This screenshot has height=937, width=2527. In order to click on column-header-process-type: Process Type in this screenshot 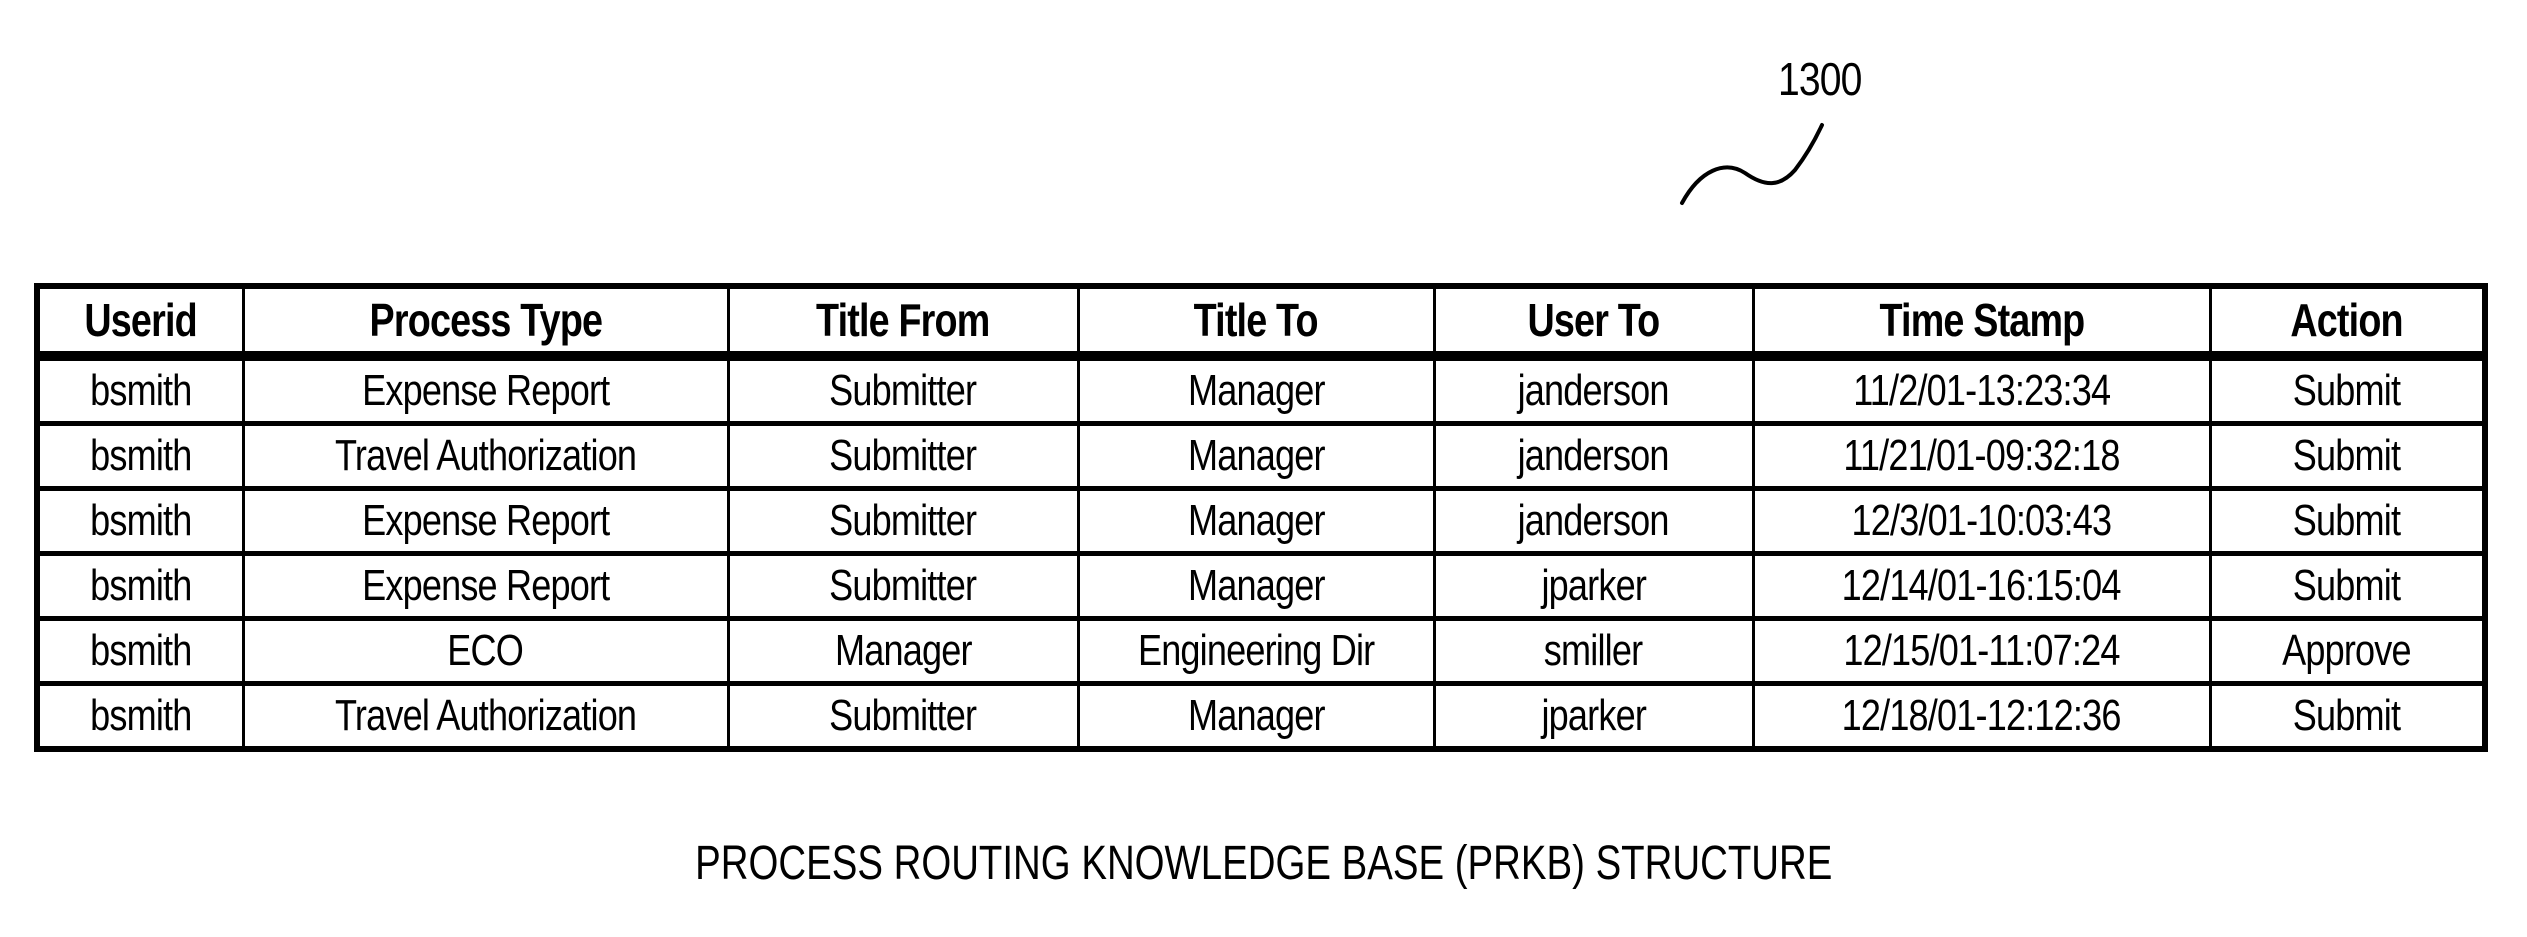, I will do `click(485, 323)`.